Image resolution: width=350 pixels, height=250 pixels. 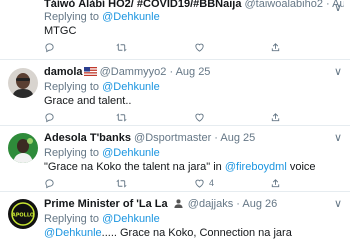 I want to click on tweet-text-suffix: ..... Grace na Koko, Connection na jara, so click(x=196, y=233).